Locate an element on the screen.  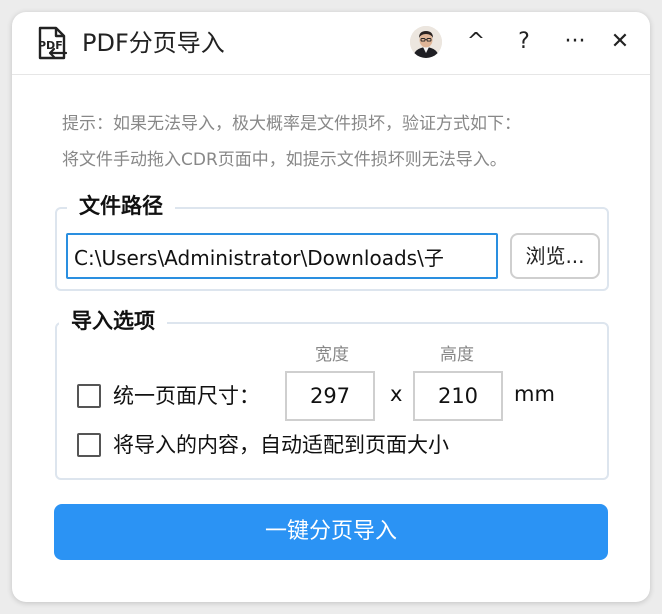
hint-line-1: 提示：如果无法导入，极大概率是文件损坏，验证方式如下： is located at coordinates (291, 124).